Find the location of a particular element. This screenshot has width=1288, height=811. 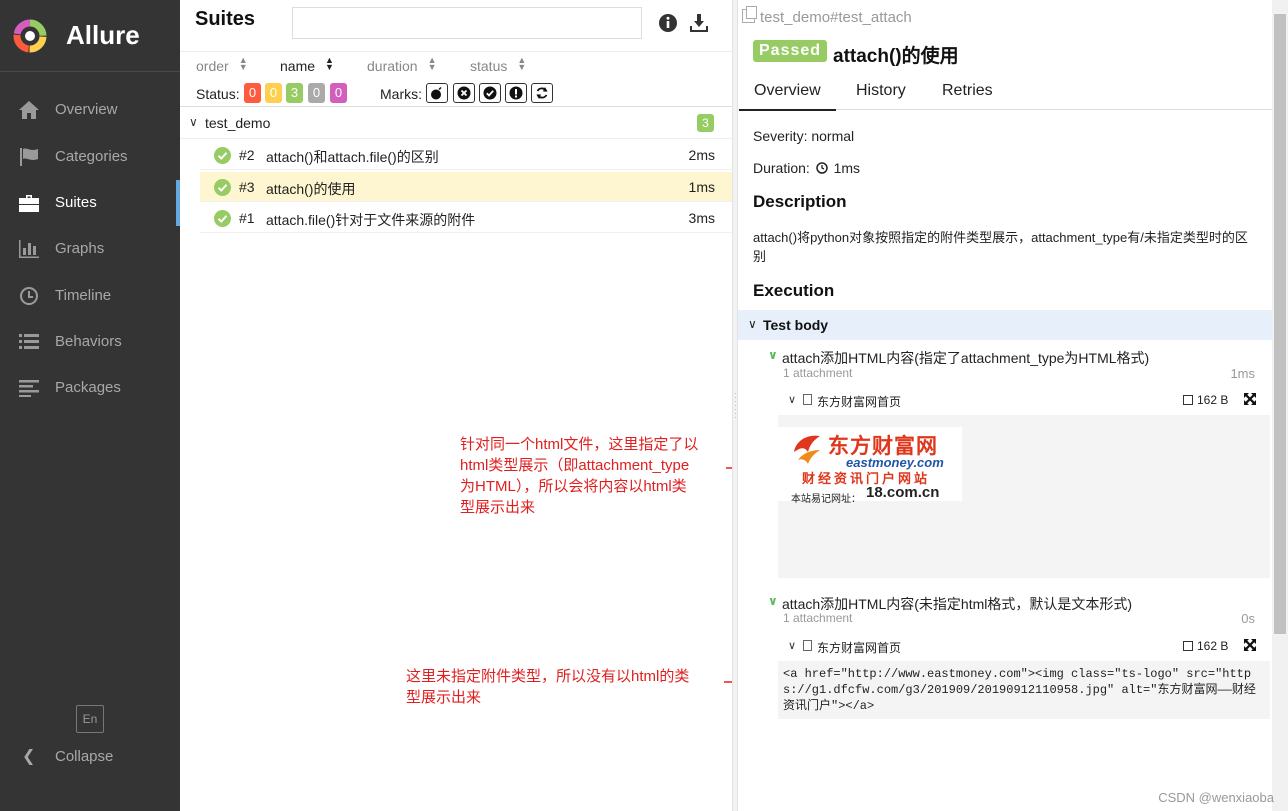

watermark: CSDN @wenxiaoba is located at coordinates (1216, 797).